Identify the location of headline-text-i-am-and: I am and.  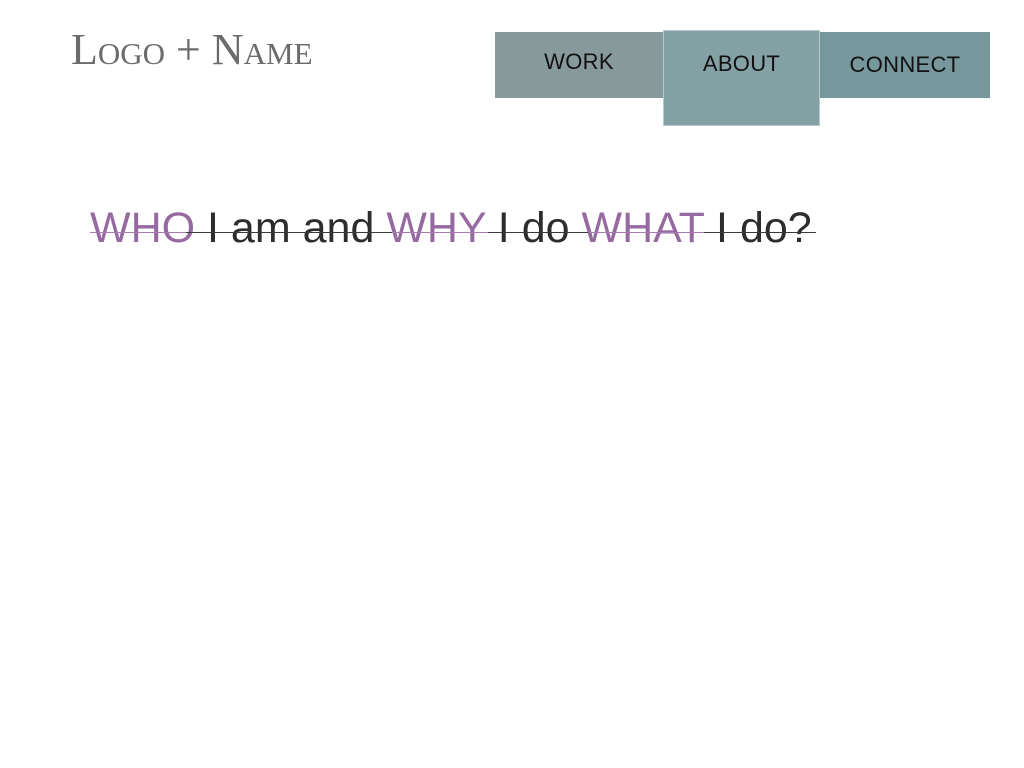
(291, 228).